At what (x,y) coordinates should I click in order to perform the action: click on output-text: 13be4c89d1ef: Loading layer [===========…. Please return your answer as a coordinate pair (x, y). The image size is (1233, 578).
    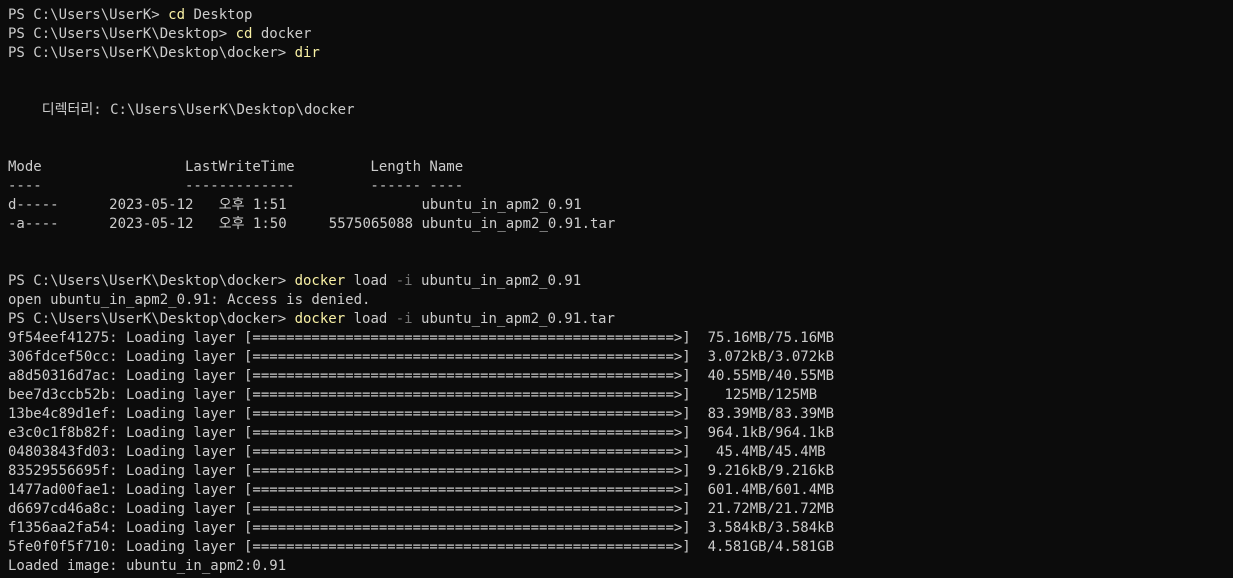
    Looking at the image, I should click on (421, 414).